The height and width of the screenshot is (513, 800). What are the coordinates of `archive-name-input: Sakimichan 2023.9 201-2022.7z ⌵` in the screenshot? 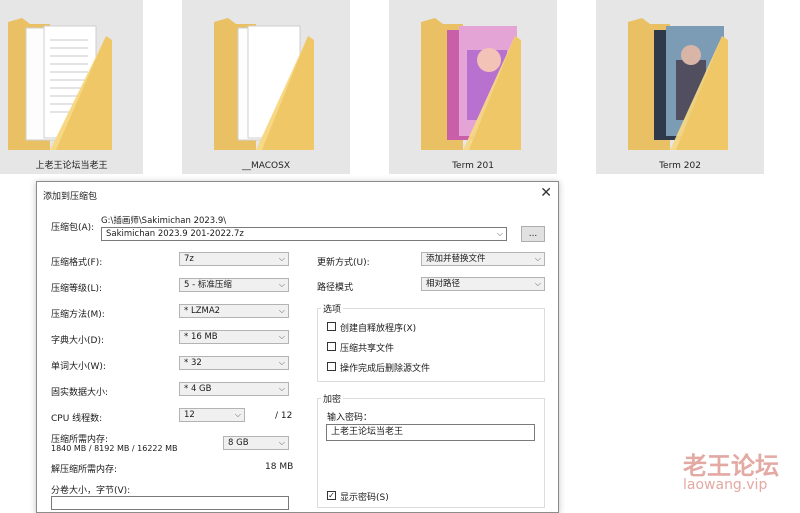 It's located at (304, 234).